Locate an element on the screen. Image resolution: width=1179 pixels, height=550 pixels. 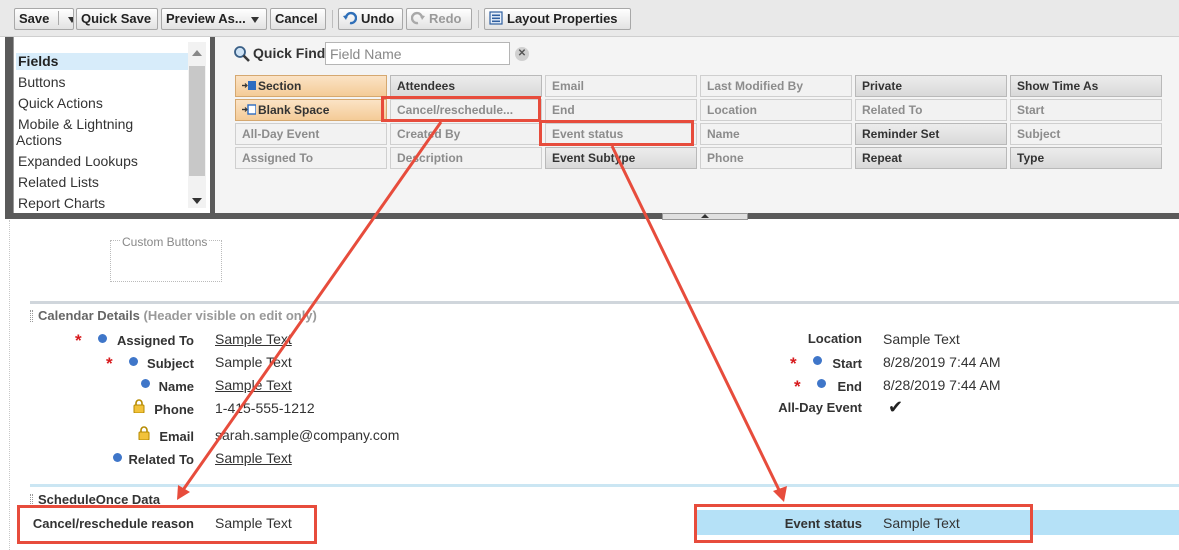
palette-tile-assigned-to: Assigned To is located at coordinates (311, 158).